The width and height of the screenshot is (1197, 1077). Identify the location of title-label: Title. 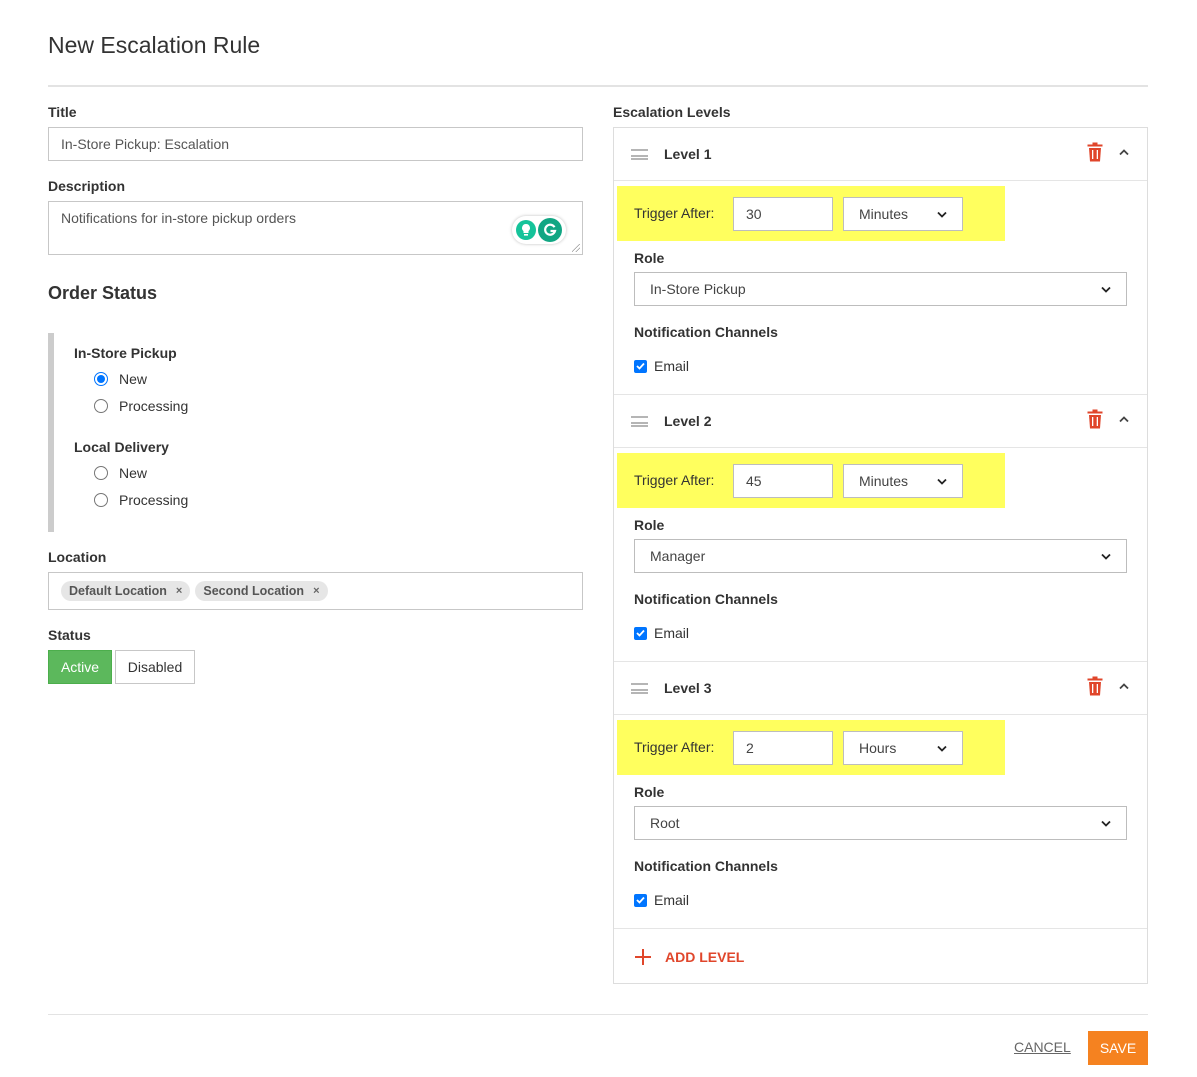
(62, 112).